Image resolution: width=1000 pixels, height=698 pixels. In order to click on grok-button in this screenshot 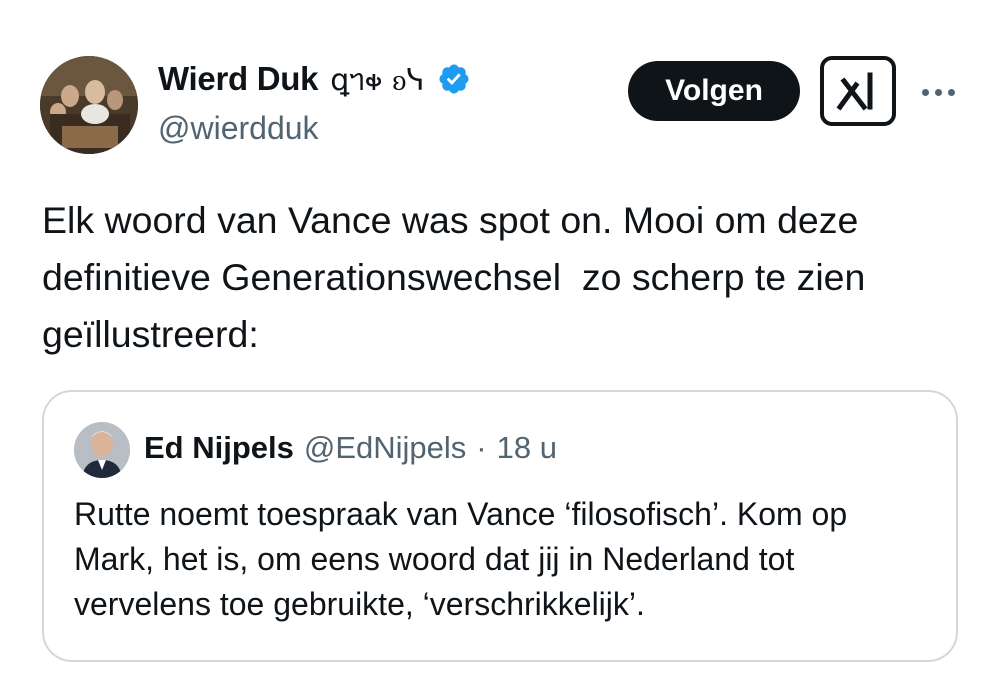, I will do `click(858, 91)`.